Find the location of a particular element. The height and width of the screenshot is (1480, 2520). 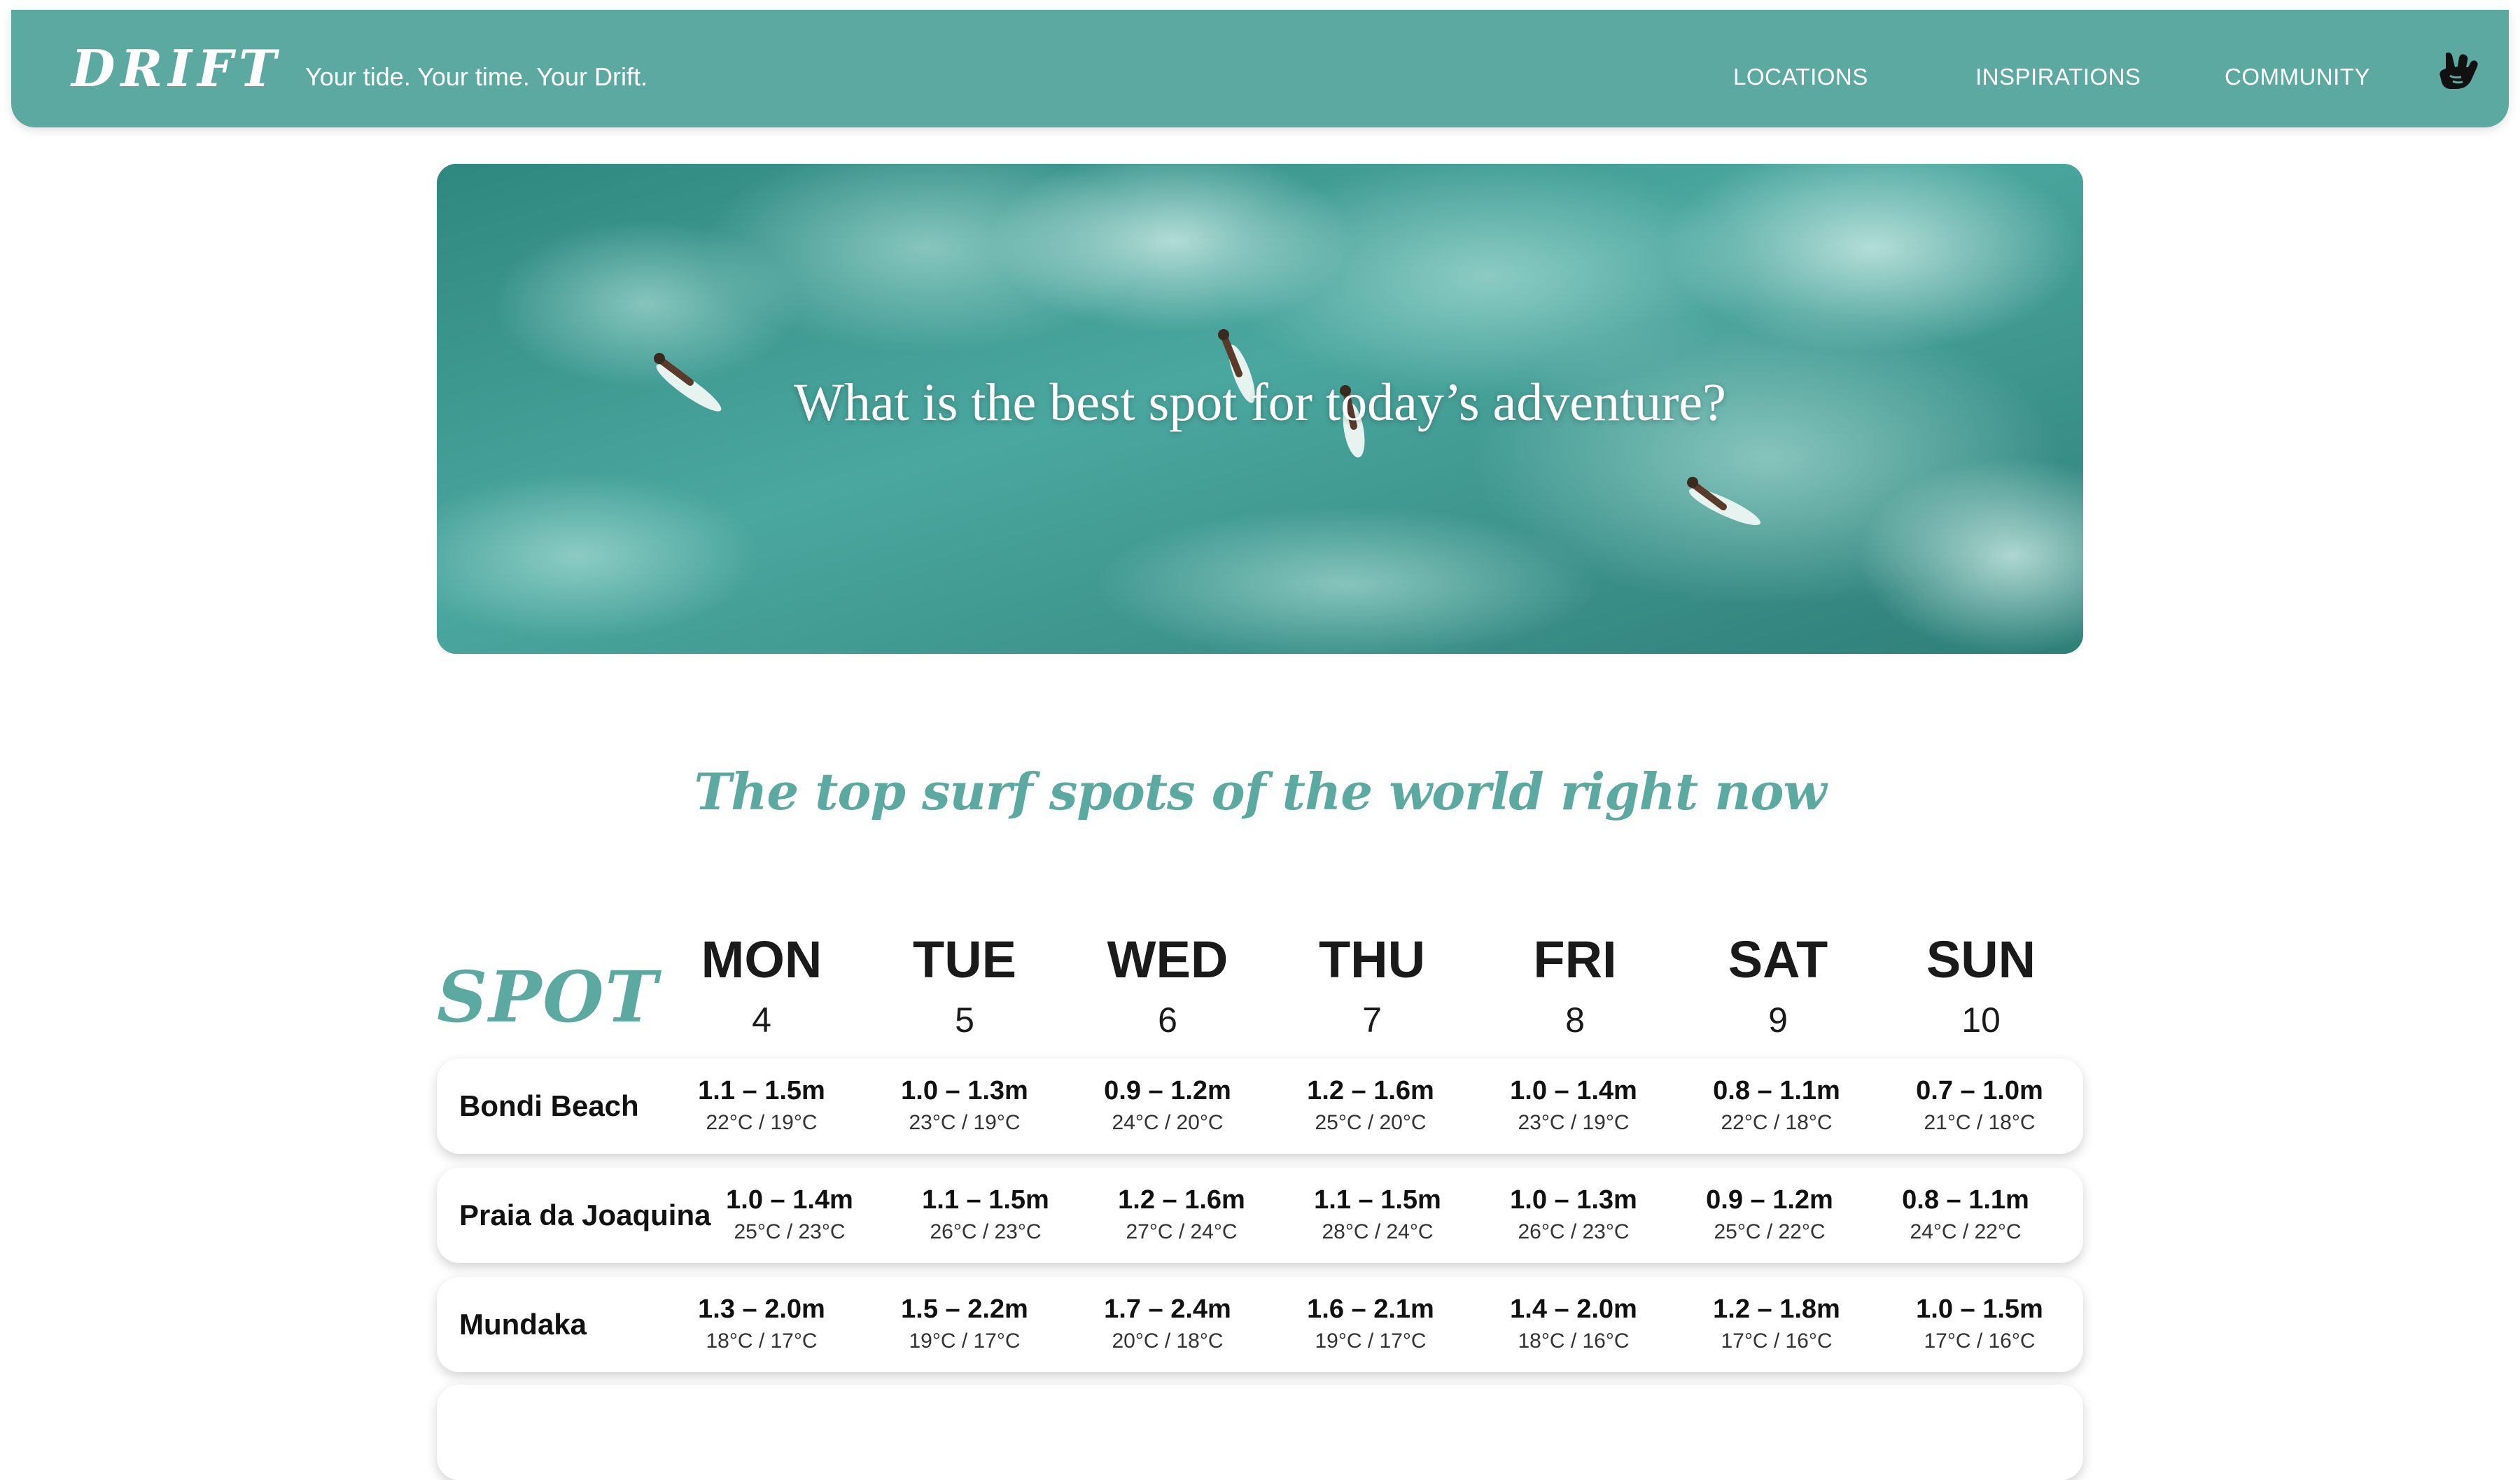

drift-logo: DRIFT is located at coordinates (176, 69).